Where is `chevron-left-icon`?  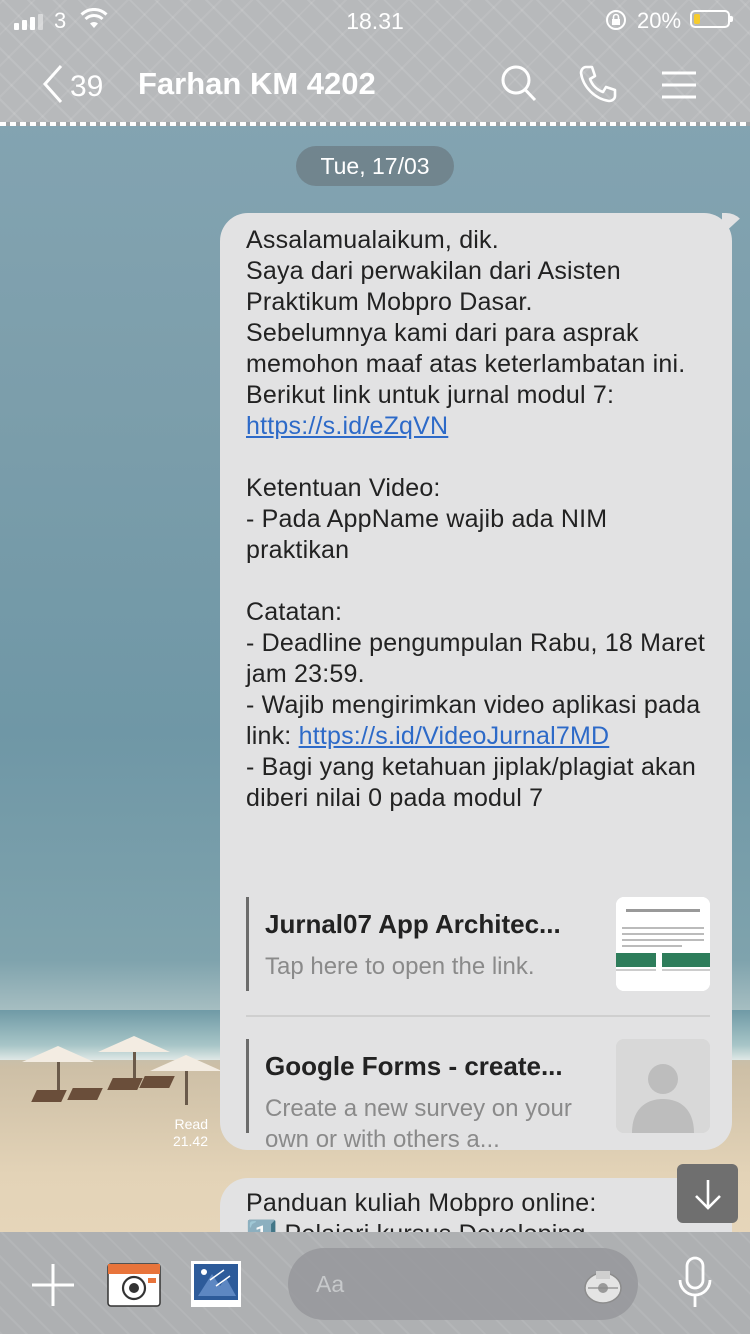 chevron-left-icon is located at coordinates (53, 86).